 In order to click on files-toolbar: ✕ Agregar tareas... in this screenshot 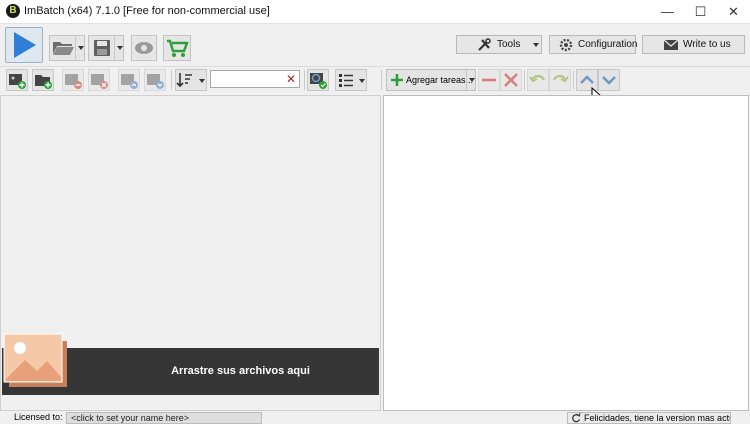, I will do `click(375, 85)`.